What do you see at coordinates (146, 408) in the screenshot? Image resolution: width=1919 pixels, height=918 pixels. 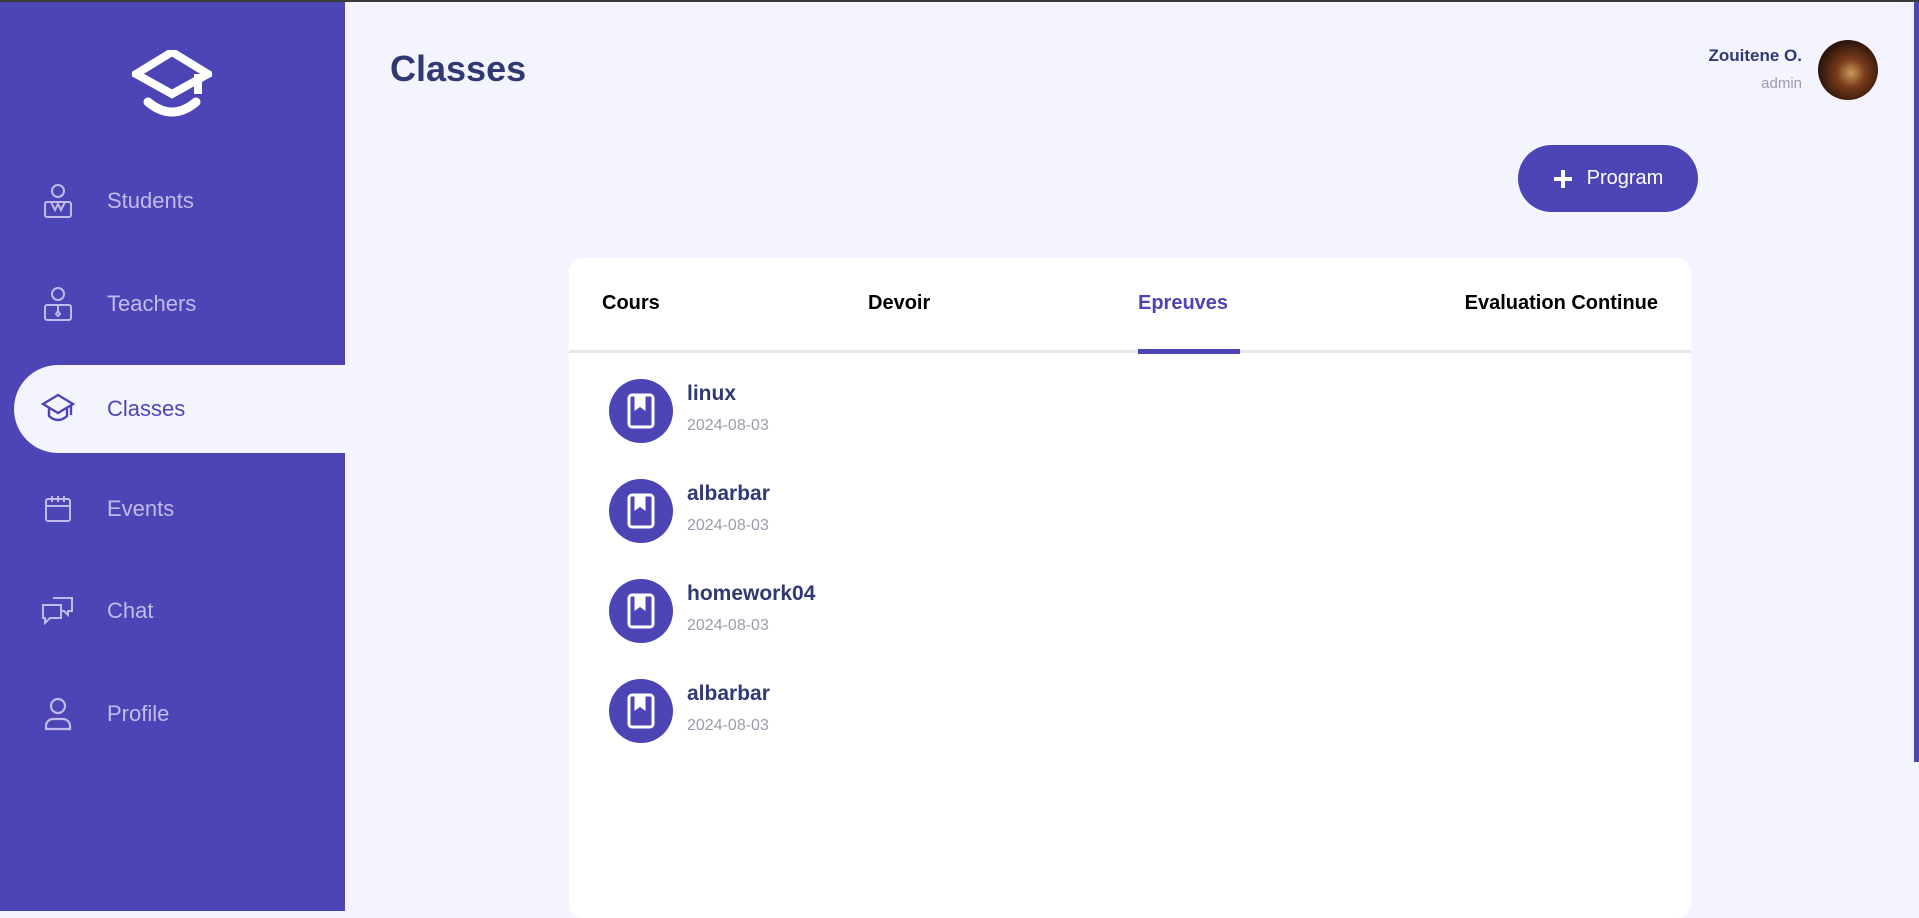 I see `sidebar-item-label: Classes` at bounding box center [146, 408].